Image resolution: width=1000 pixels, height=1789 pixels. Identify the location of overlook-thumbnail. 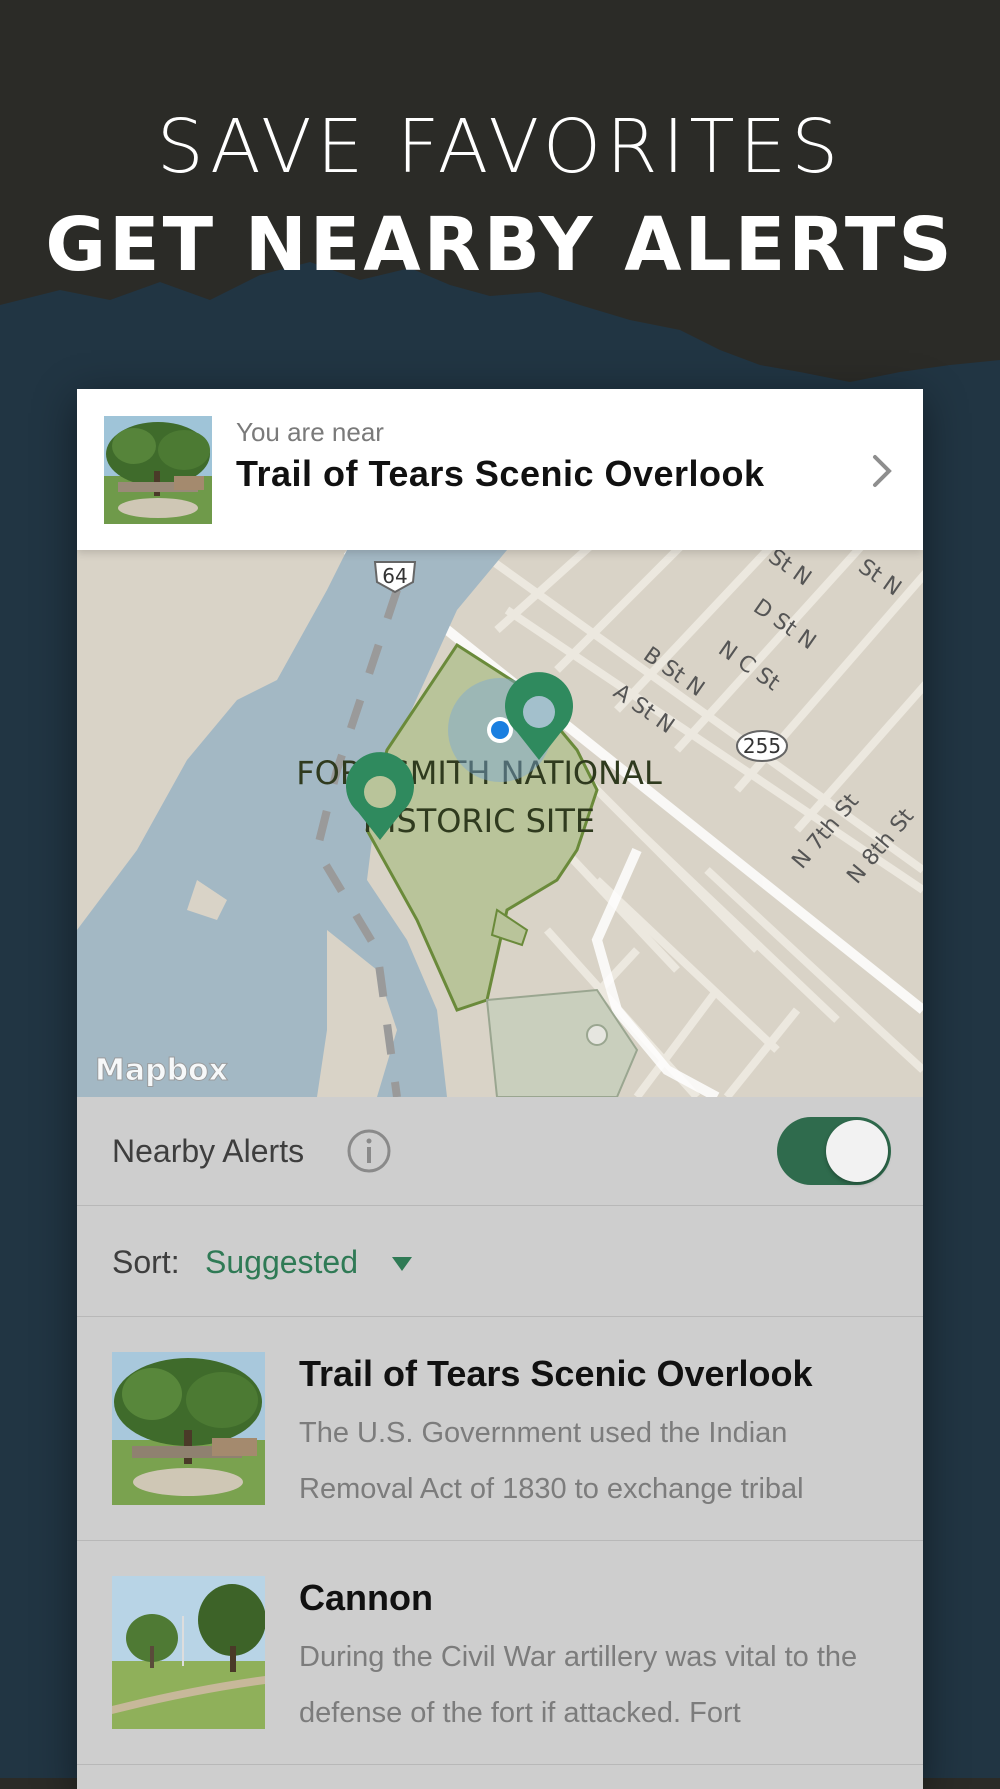
(158, 470).